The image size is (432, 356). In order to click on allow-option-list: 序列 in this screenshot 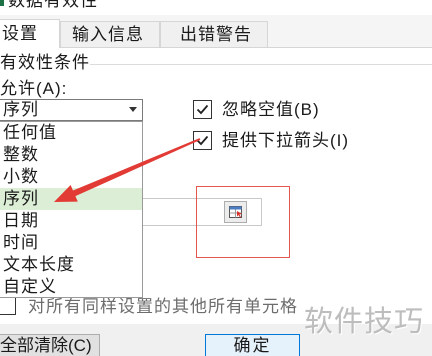, I will do `click(71, 199)`.